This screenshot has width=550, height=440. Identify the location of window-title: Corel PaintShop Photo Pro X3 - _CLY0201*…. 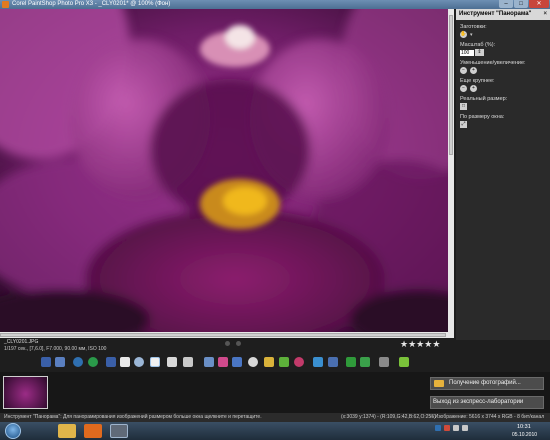
(91, 4).